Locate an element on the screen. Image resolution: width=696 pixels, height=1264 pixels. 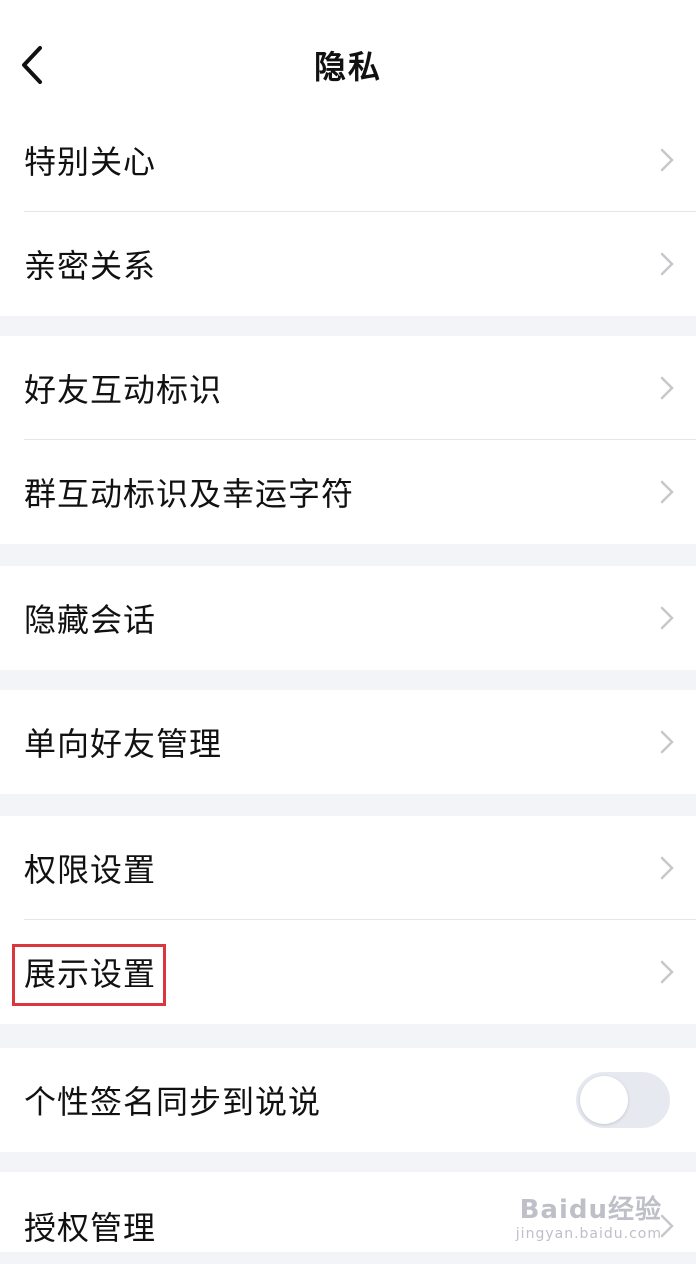
row-label: 授权管理 is located at coordinates (90, 1228).